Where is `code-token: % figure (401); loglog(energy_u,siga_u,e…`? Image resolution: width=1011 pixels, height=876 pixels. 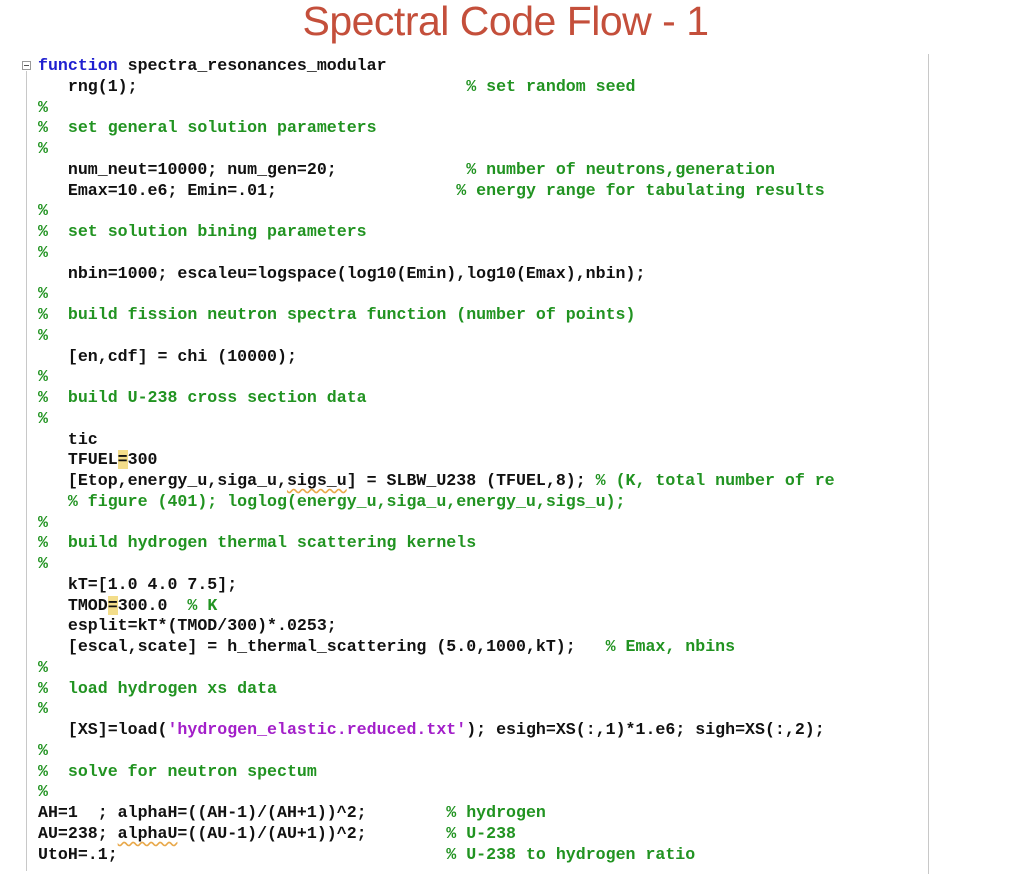 code-token: % figure (401); loglog(energy_u,siga_u,e… is located at coordinates (332, 501).